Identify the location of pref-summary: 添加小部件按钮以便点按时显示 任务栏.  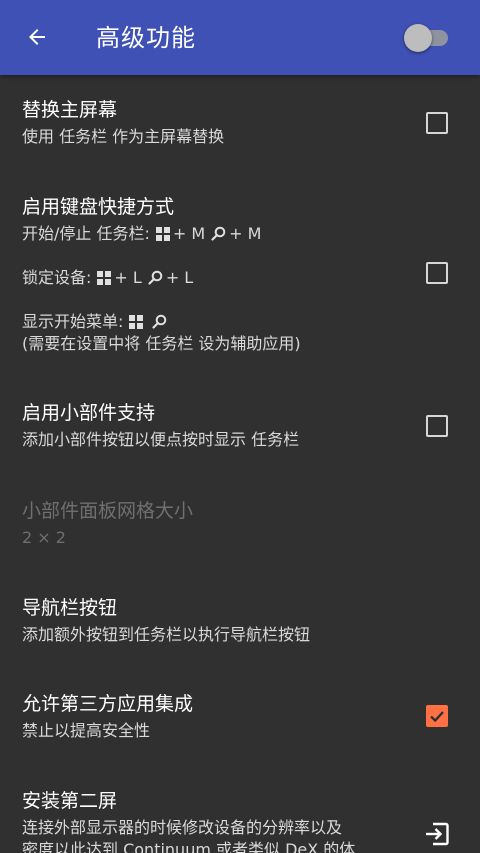
(161, 439).